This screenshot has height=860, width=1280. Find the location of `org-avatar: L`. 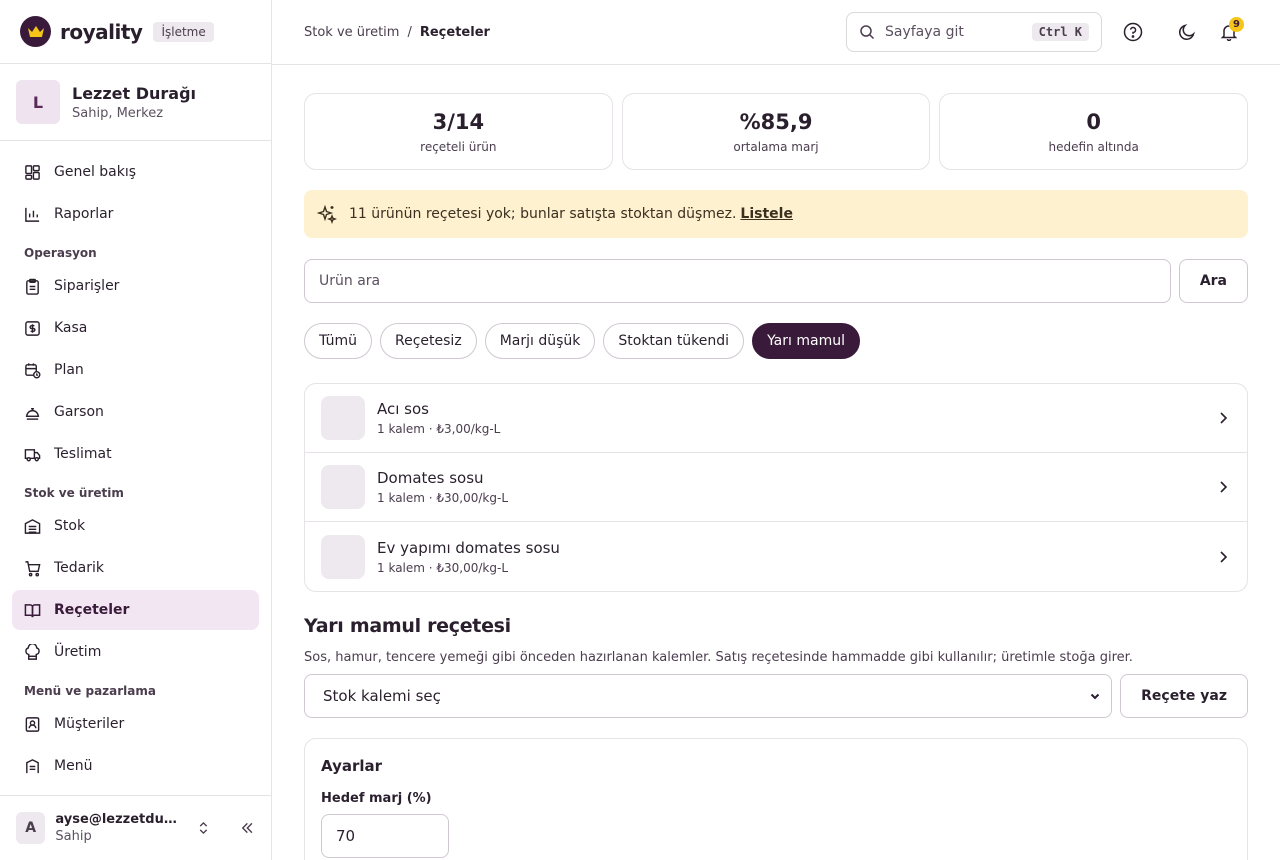

org-avatar: L is located at coordinates (38, 102).